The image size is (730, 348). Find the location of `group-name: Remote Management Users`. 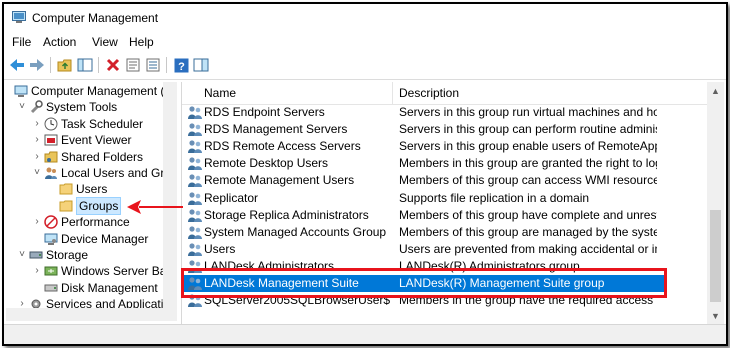

group-name: Remote Management Users is located at coordinates (279, 180).